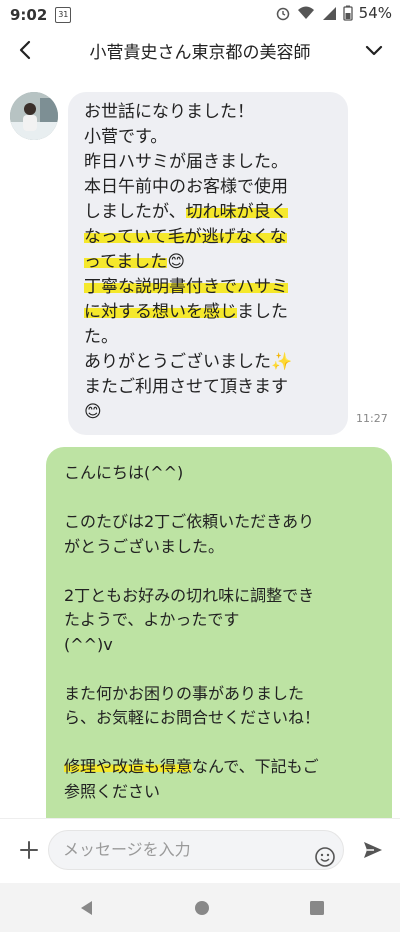 Image resolution: width=400 pixels, height=932 pixels. Describe the element at coordinates (189, 595) in the screenshot. I see `message-line: 2丁ともお好みの切れ味に調整でき` at that location.